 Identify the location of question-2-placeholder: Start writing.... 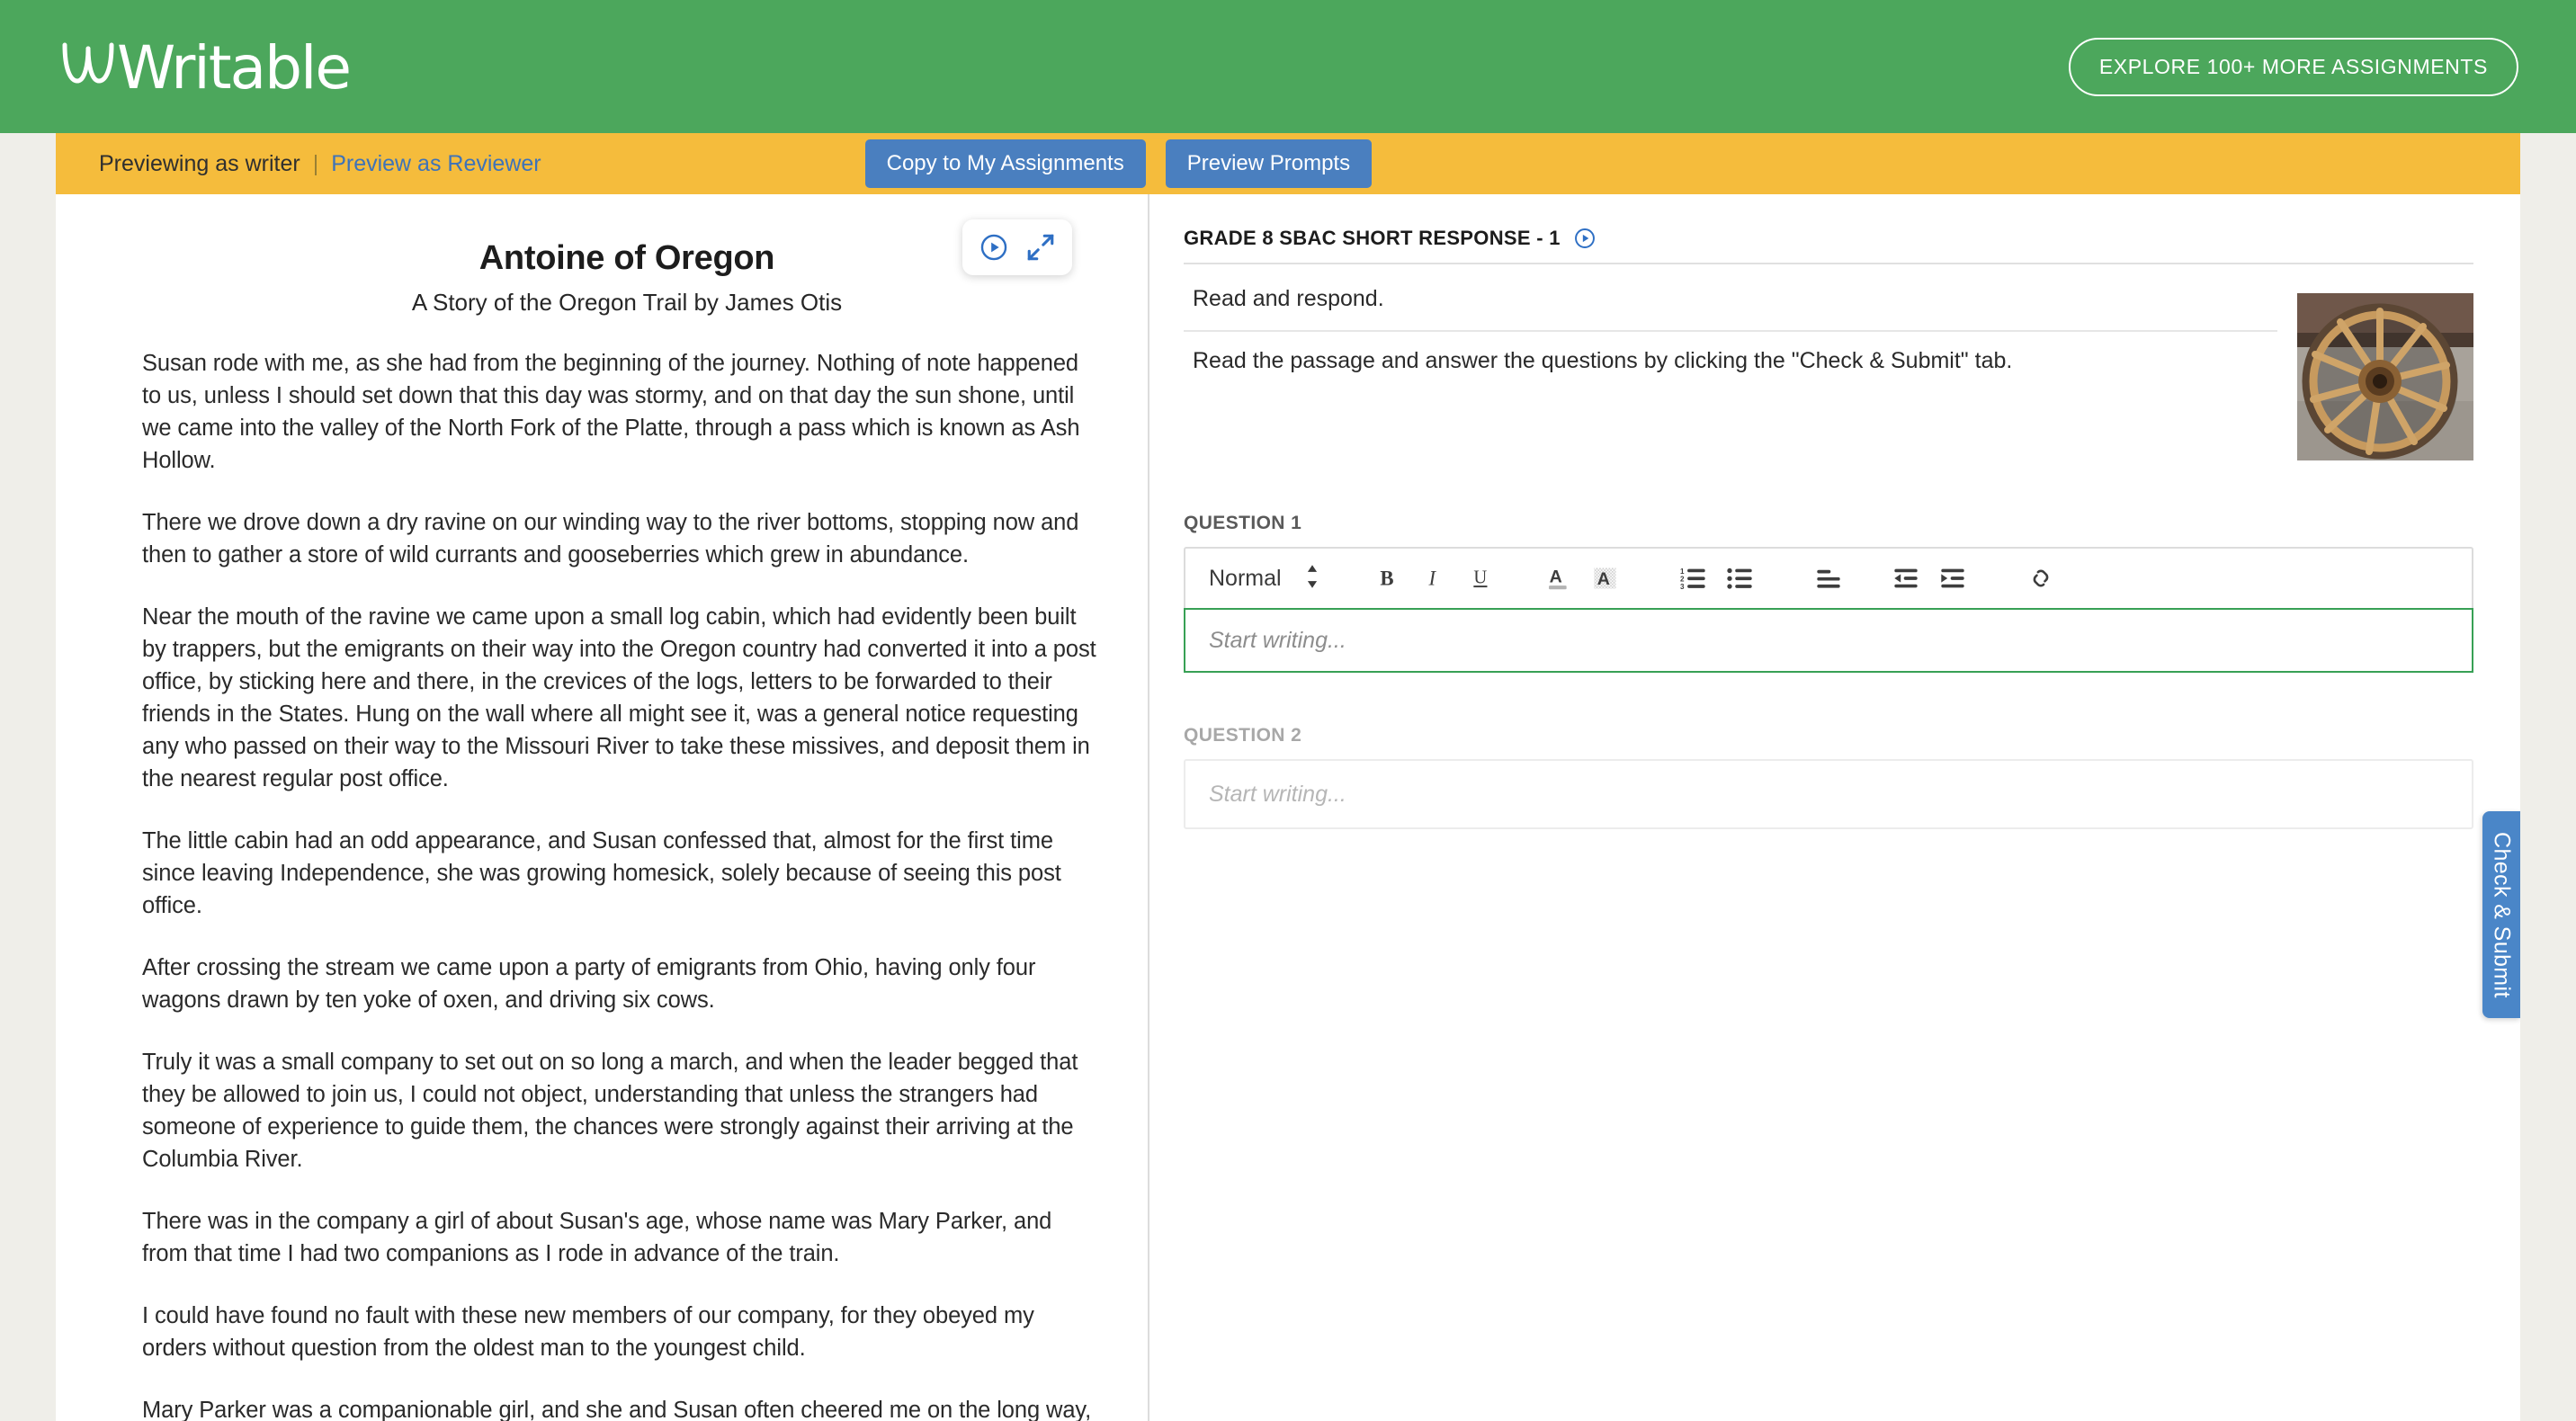
(1277, 794).